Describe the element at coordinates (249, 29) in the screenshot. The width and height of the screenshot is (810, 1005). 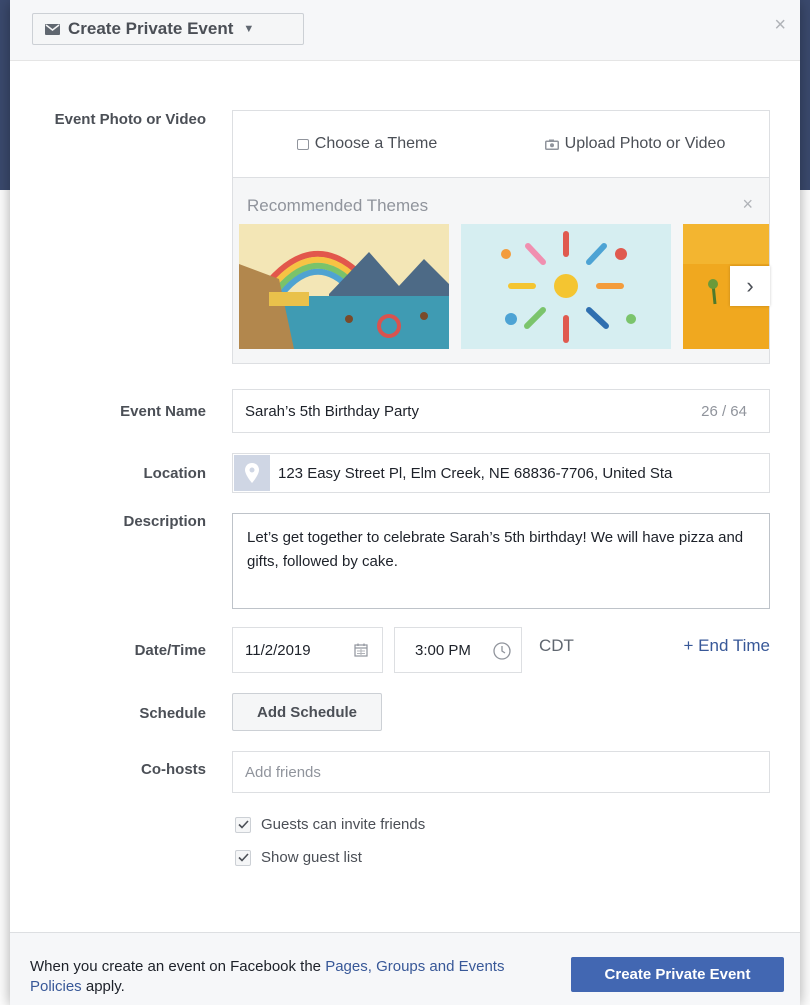
I see `caret-down-icon: ▼` at that location.